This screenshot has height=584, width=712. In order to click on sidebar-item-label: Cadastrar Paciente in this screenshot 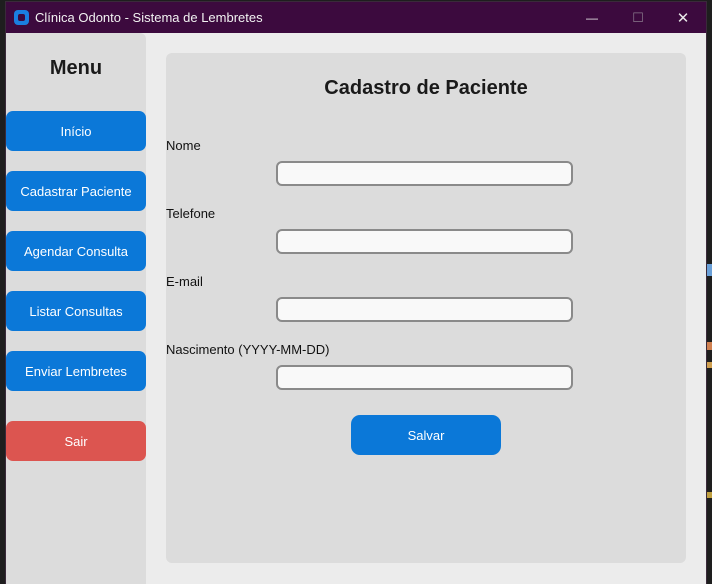, I will do `click(76, 191)`.